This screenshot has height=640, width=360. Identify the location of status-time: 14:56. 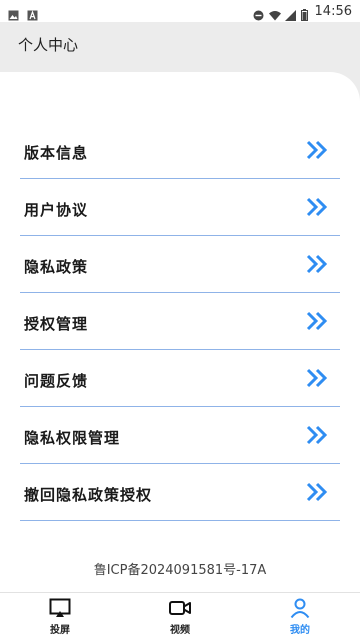
(333, 11).